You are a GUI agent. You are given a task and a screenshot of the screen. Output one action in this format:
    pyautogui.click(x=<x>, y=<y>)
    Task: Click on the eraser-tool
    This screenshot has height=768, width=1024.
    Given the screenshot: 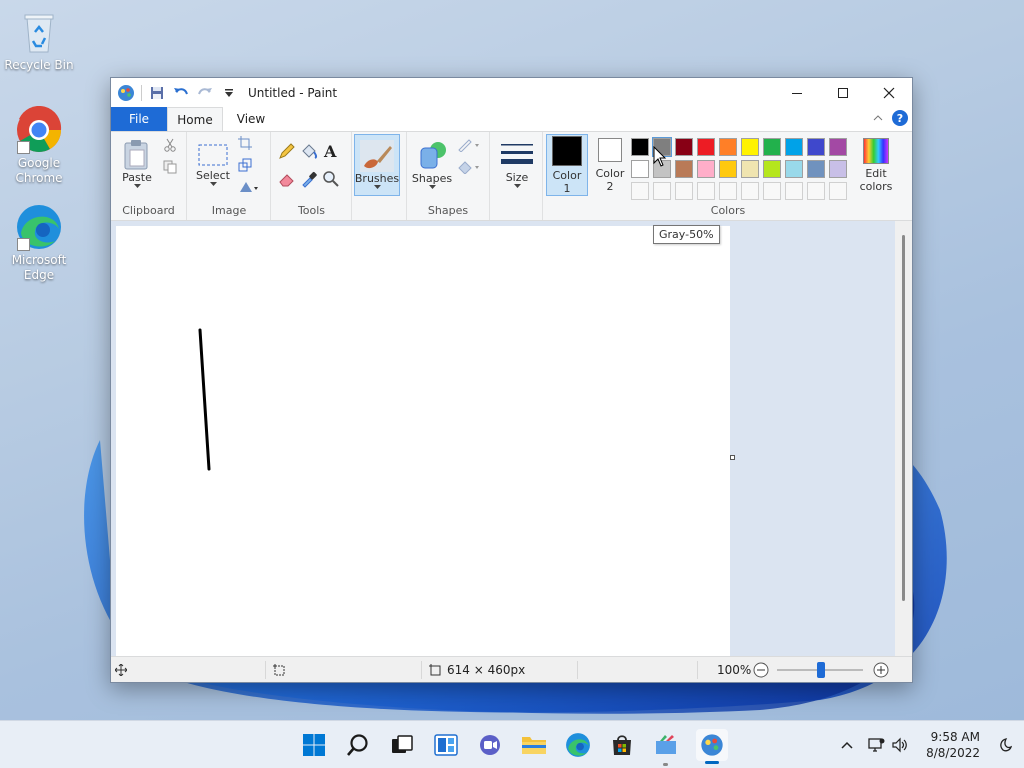 What is the action you would take?
    pyautogui.click(x=287, y=179)
    